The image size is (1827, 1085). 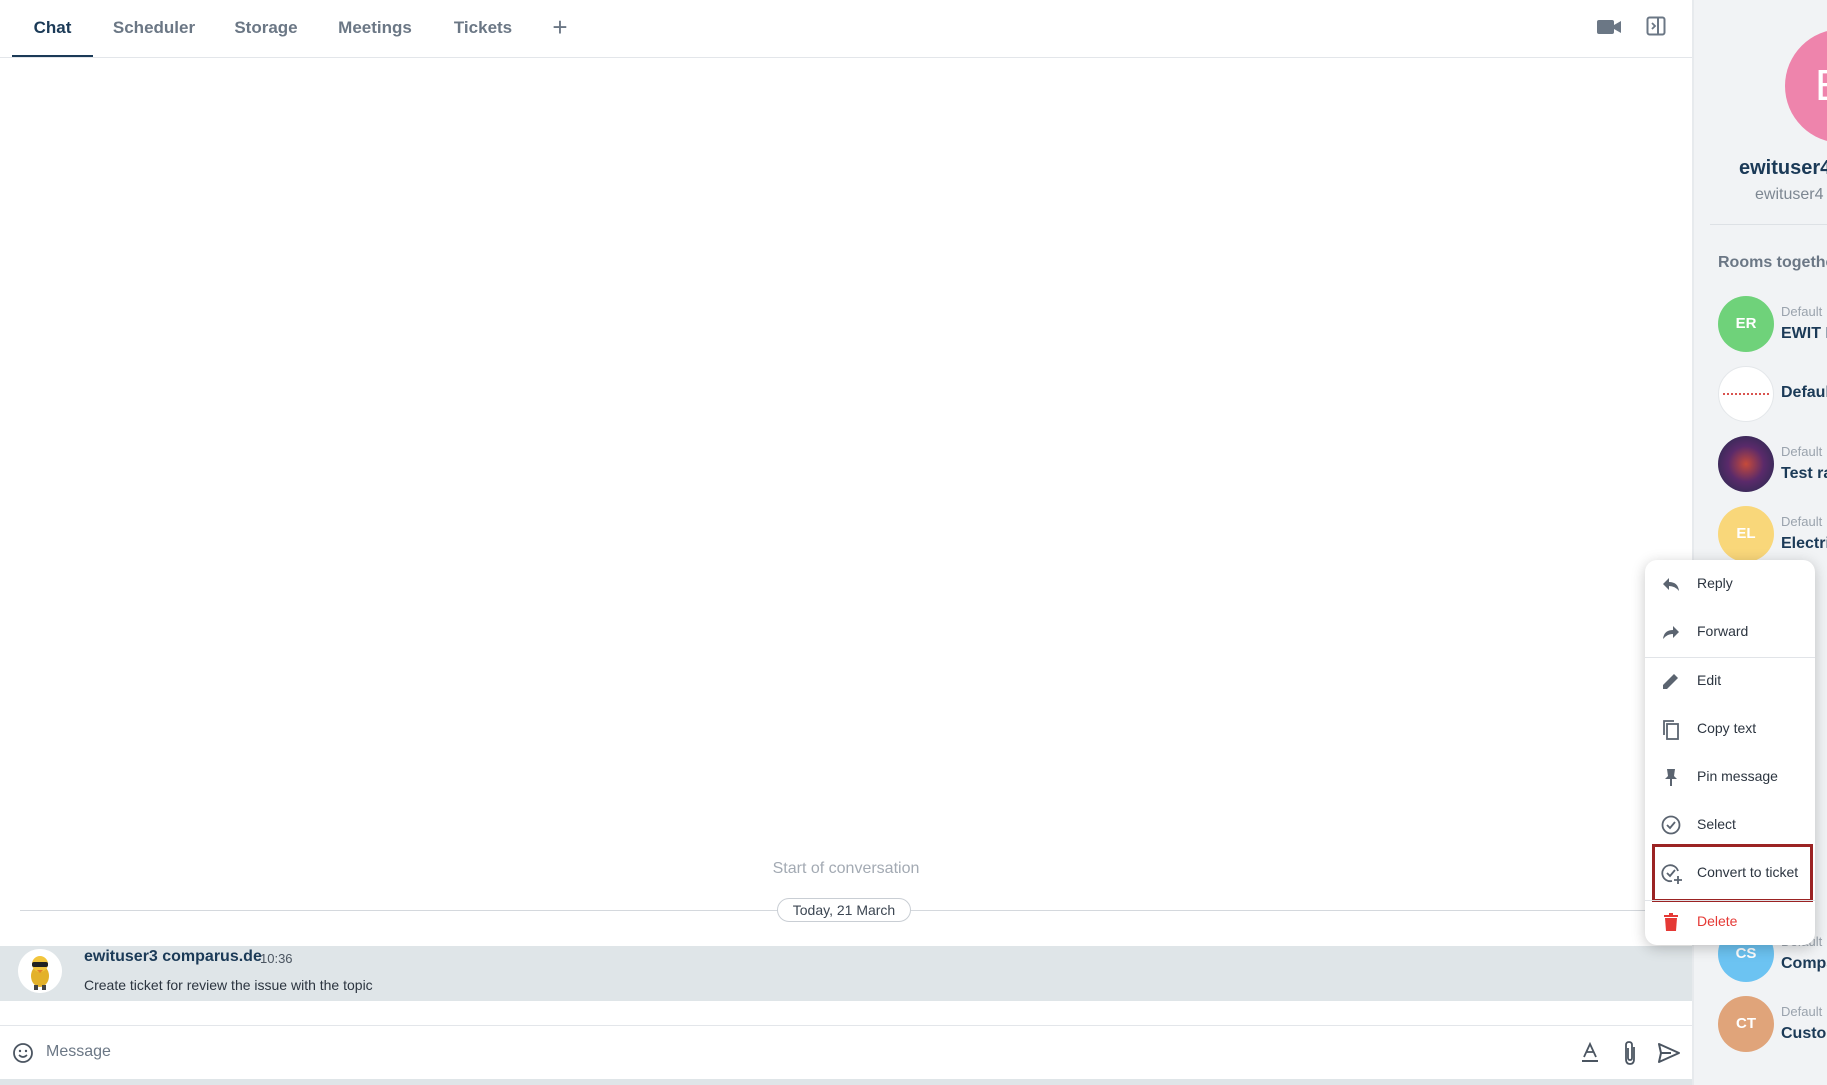 I want to click on menu-item-label: Reply, so click(x=1715, y=583).